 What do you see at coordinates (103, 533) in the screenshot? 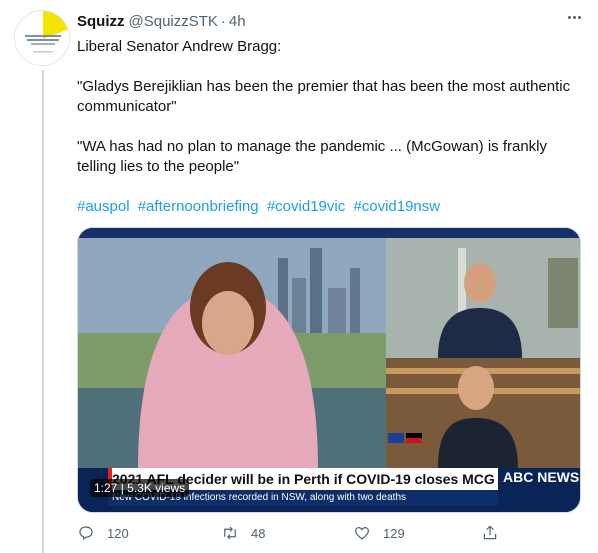
I see `reply-button: 120` at bounding box center [103, 533].